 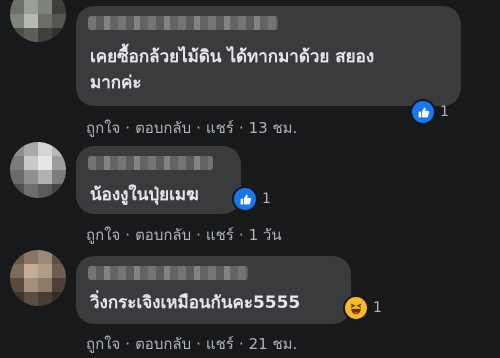 What do you see at coordinates (273, 128) in the screenshot?
I see `timestamp: 13 ชม.` at bounding box center [273, 128].